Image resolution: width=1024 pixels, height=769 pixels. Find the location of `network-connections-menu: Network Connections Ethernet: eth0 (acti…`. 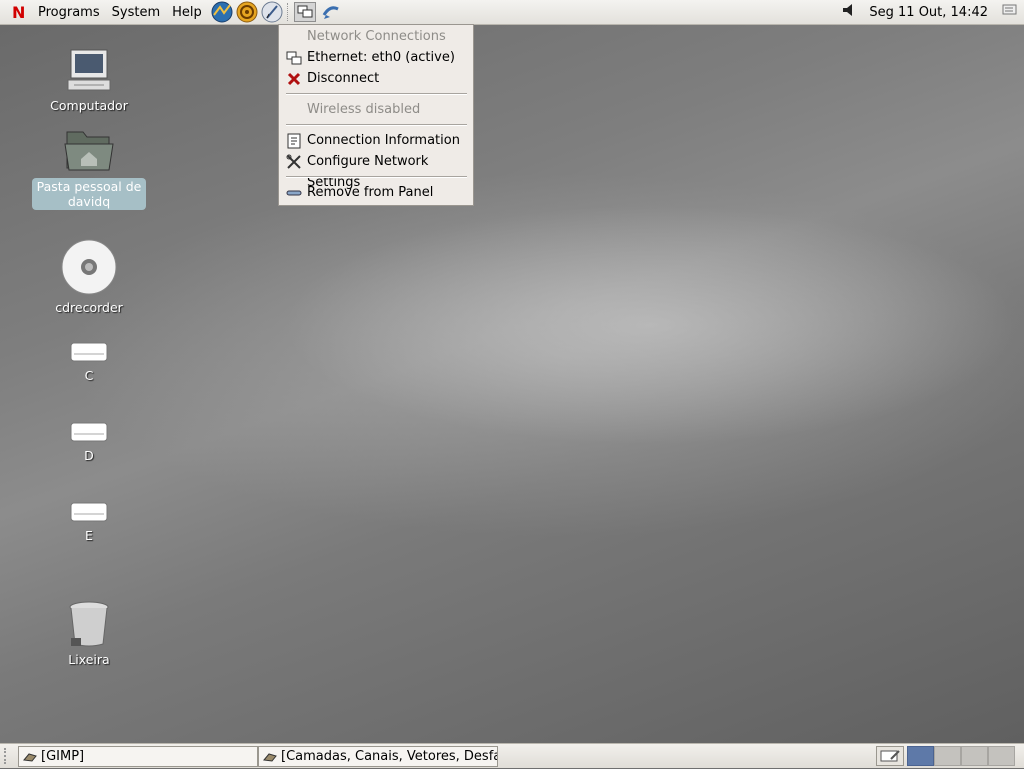

network-connections-menu: Network Connections Ethernet: eth0 (acti… is located at coordinates (376, 115).